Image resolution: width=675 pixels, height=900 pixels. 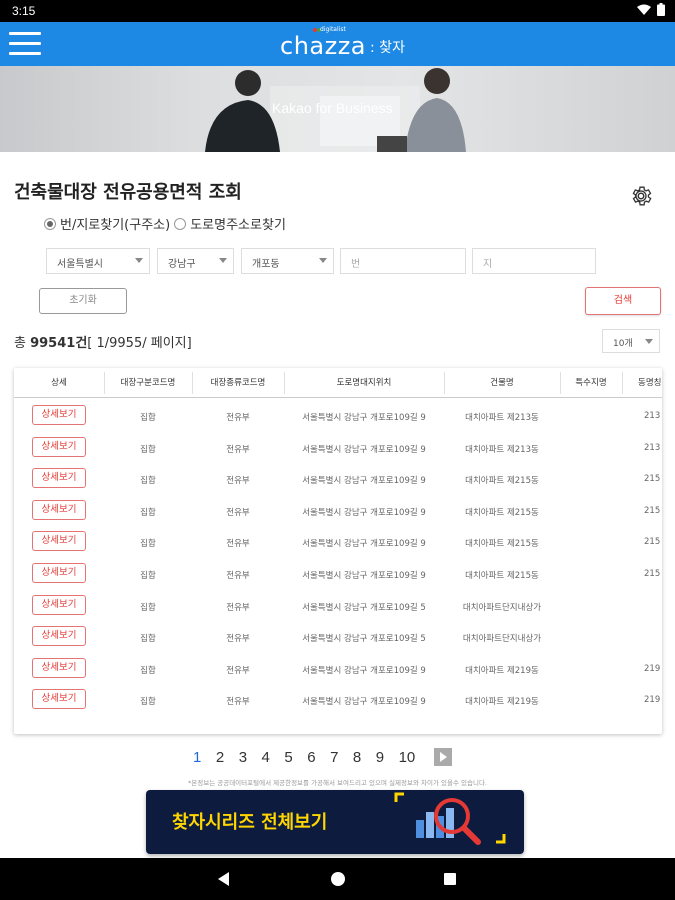 What do you see at coordinates (591, 383) in the screenshot?
I see `col-header-special-name: 특수지명` at bounding box center [591, 383].